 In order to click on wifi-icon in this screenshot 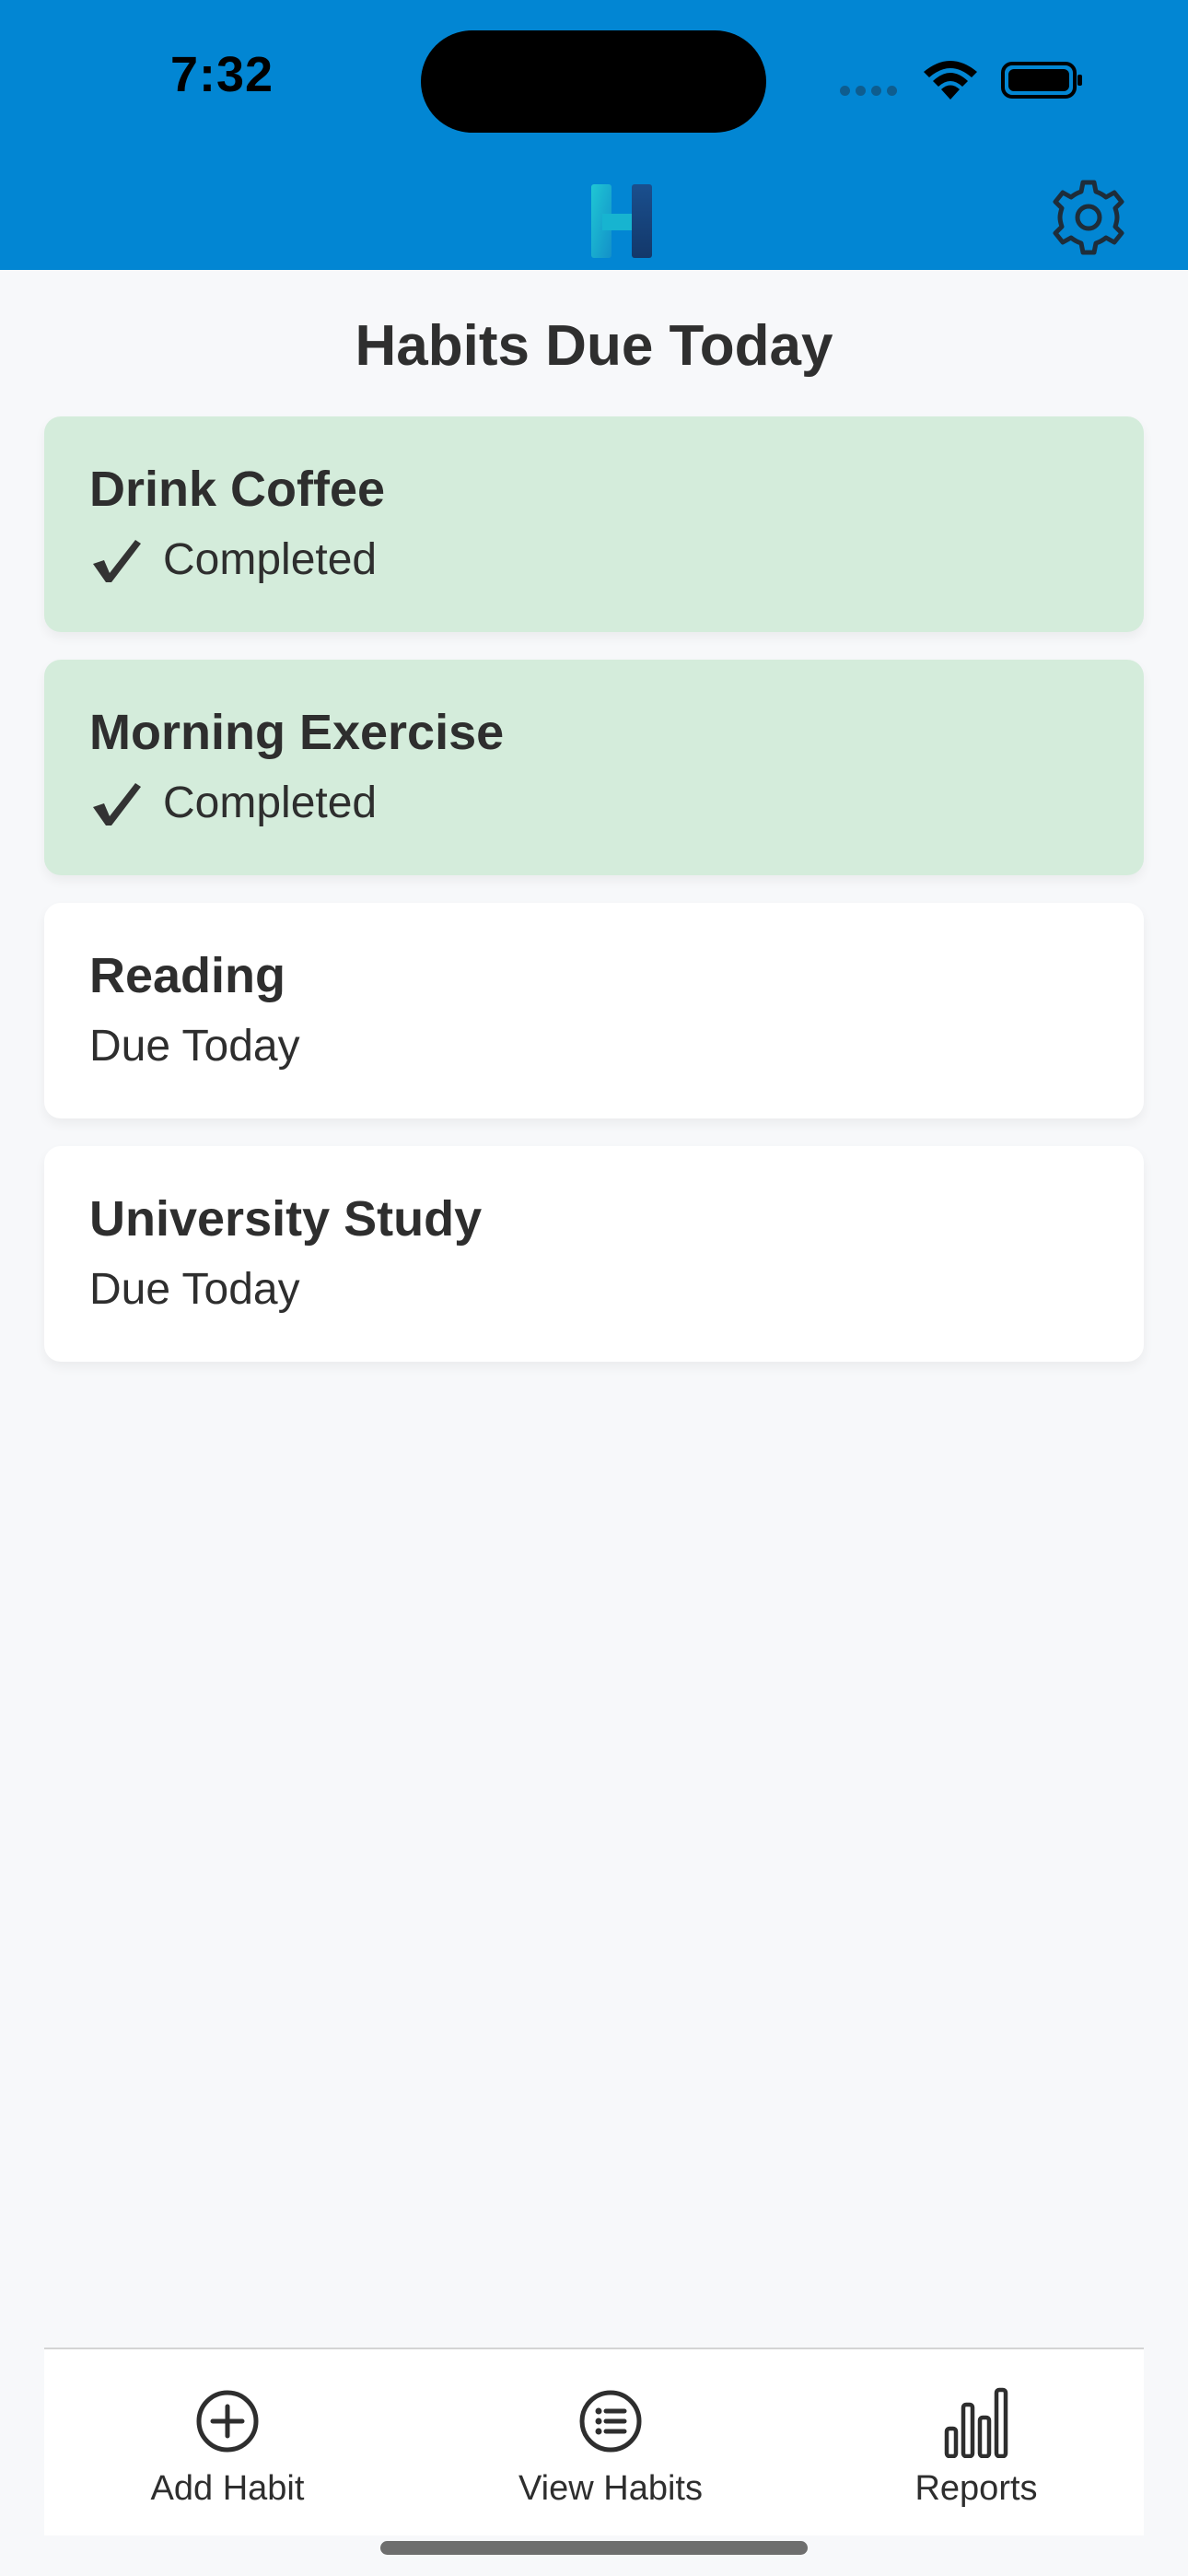, I will do `click(951, 80)`.